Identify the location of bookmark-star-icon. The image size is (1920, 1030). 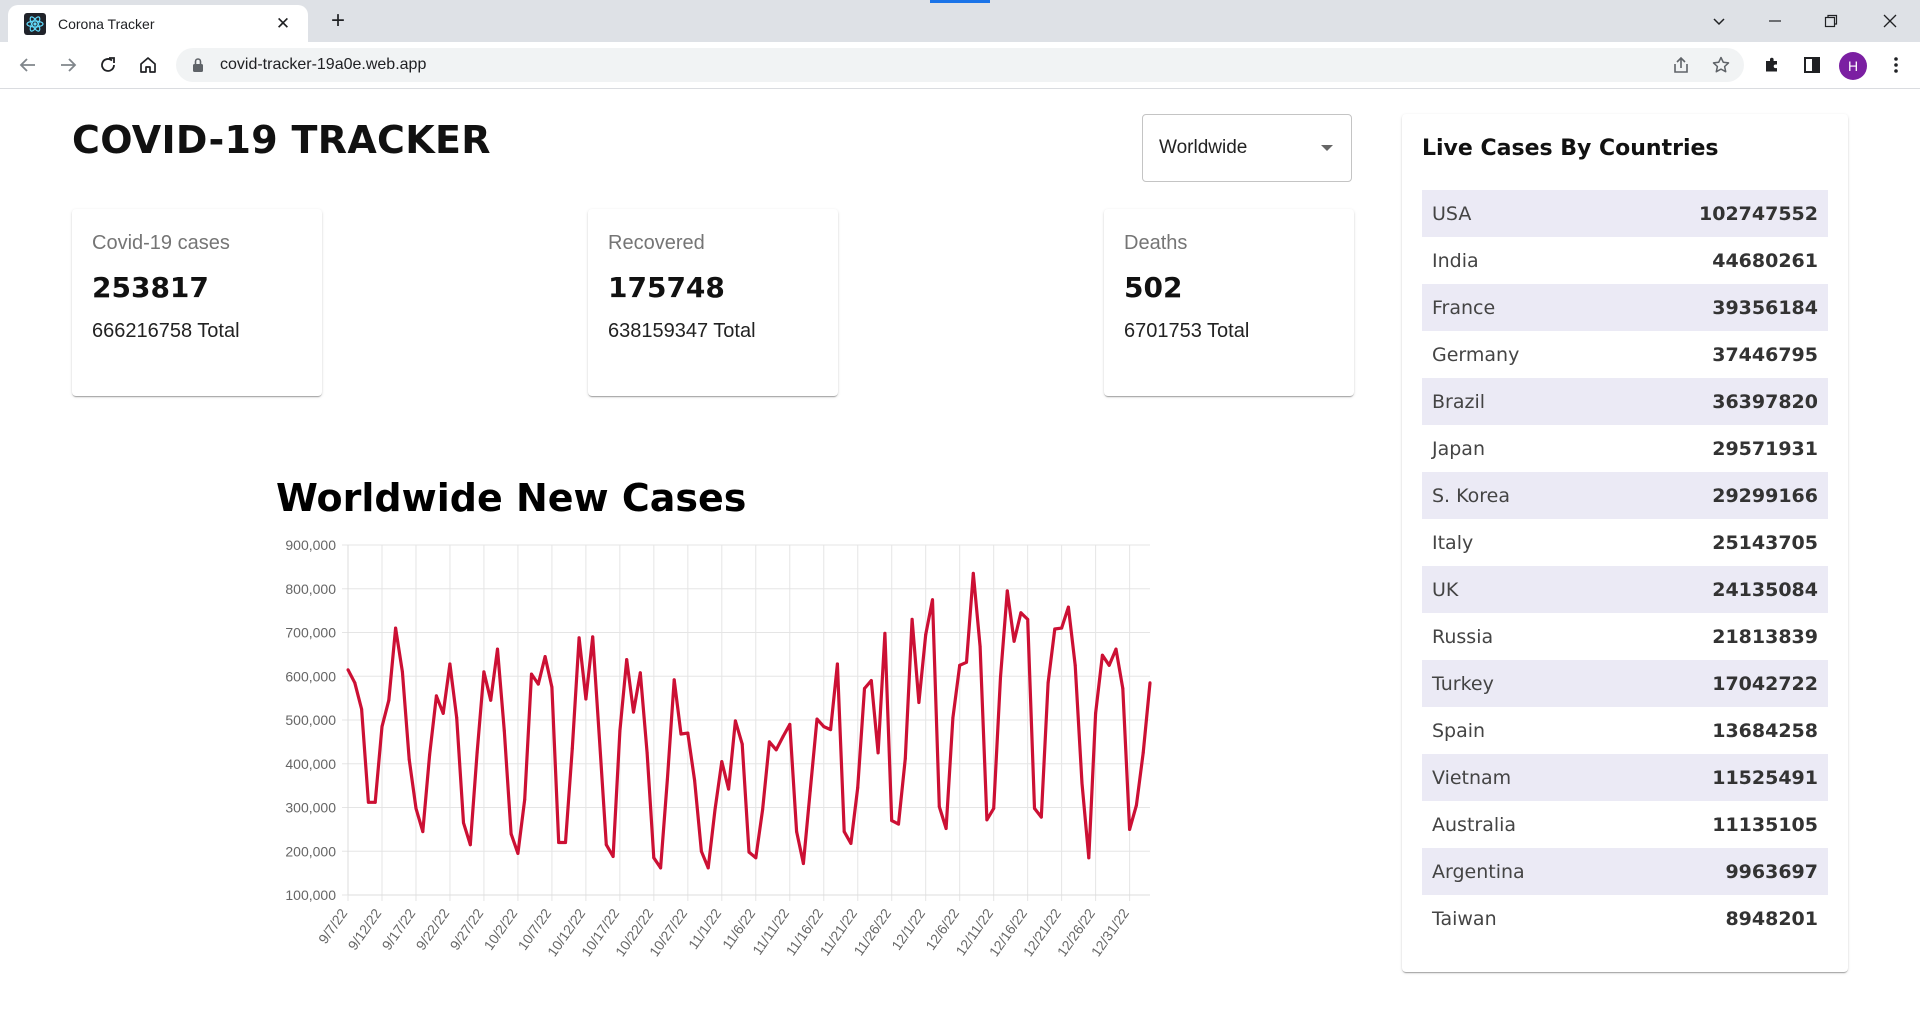
(1721, 65).